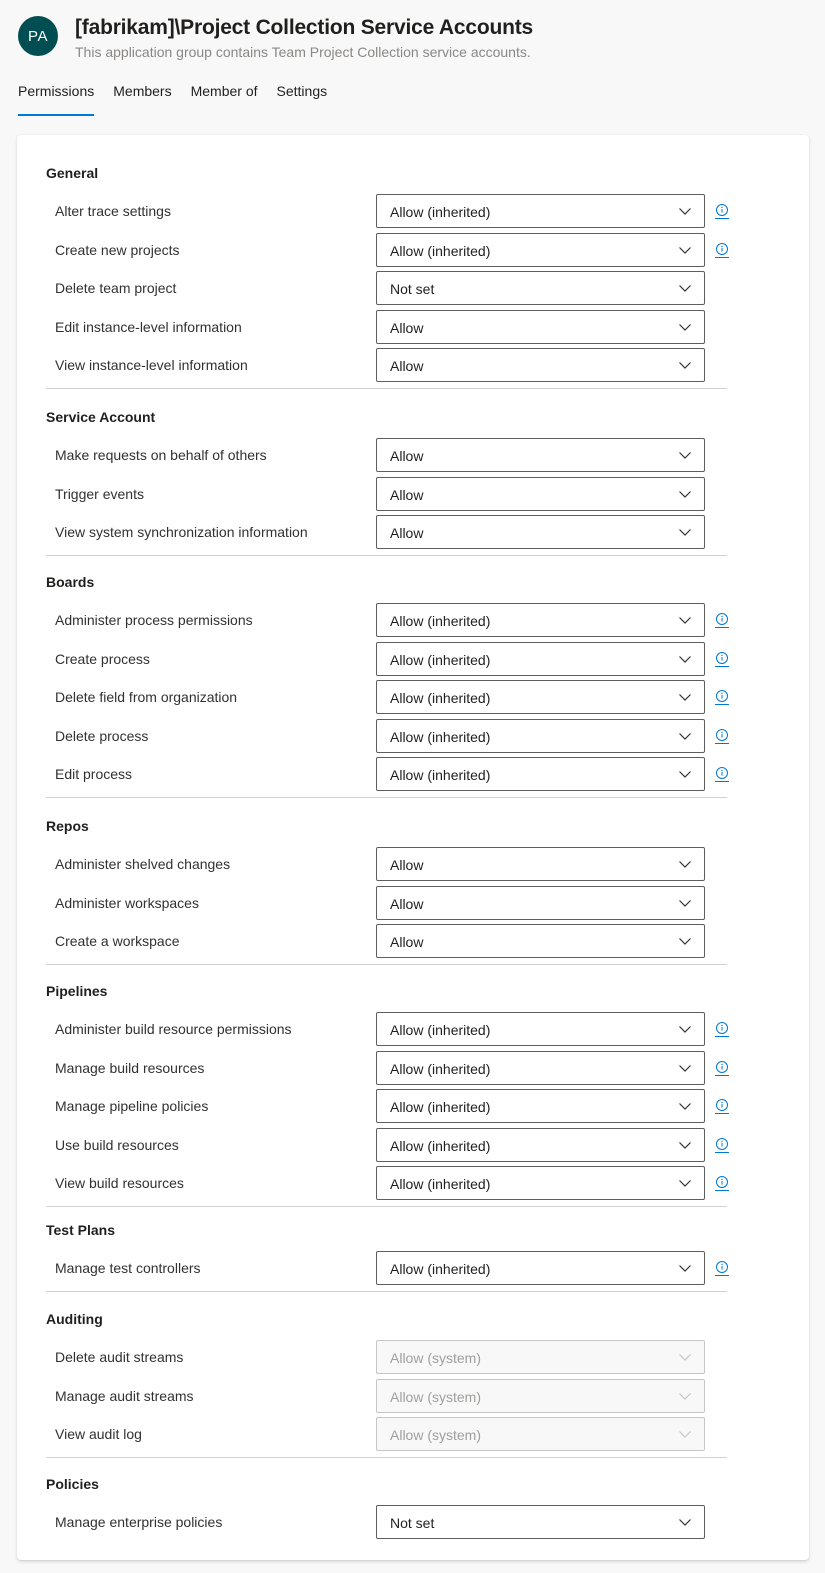 The image size is (825, 1573). I want to click on permission-label: View system synchronization information, so click(181, 532).